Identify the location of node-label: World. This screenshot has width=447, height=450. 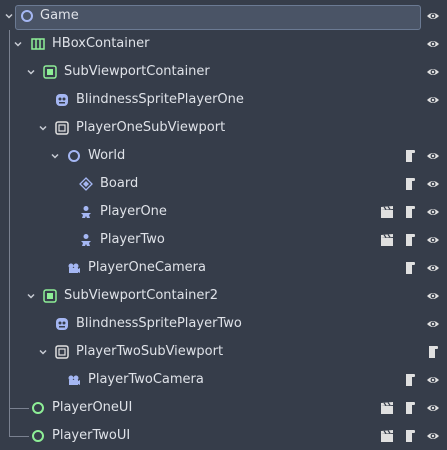
(107, 155).